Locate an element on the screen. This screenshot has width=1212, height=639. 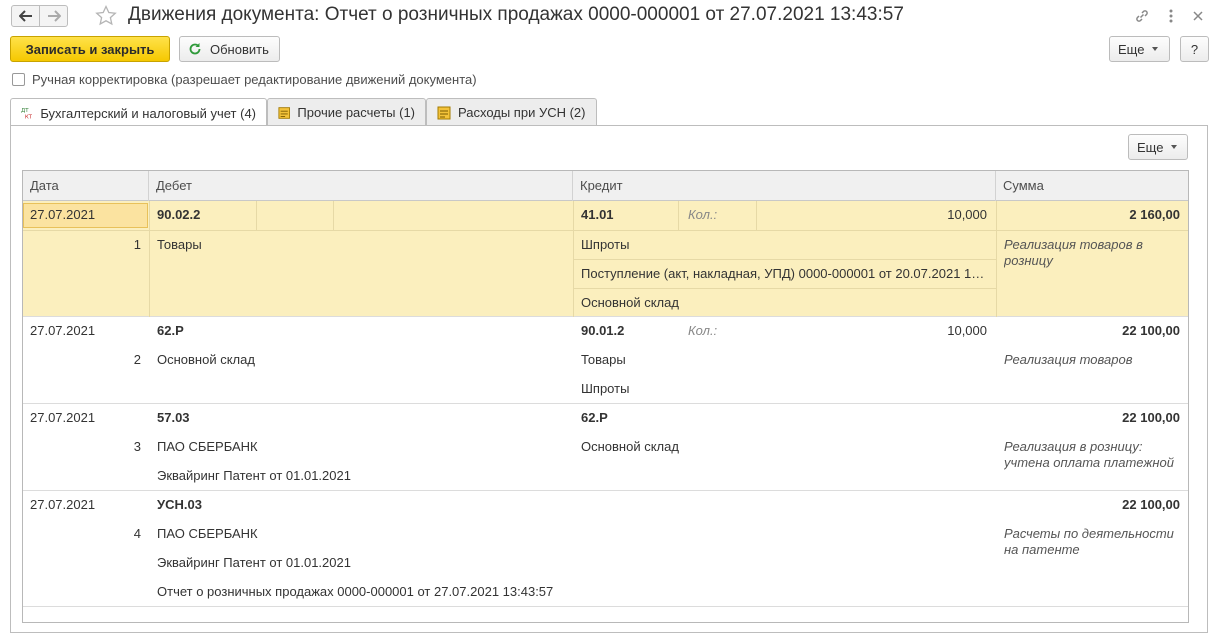
debit-account: 90.02.2 is located at coordinates (179, 214).